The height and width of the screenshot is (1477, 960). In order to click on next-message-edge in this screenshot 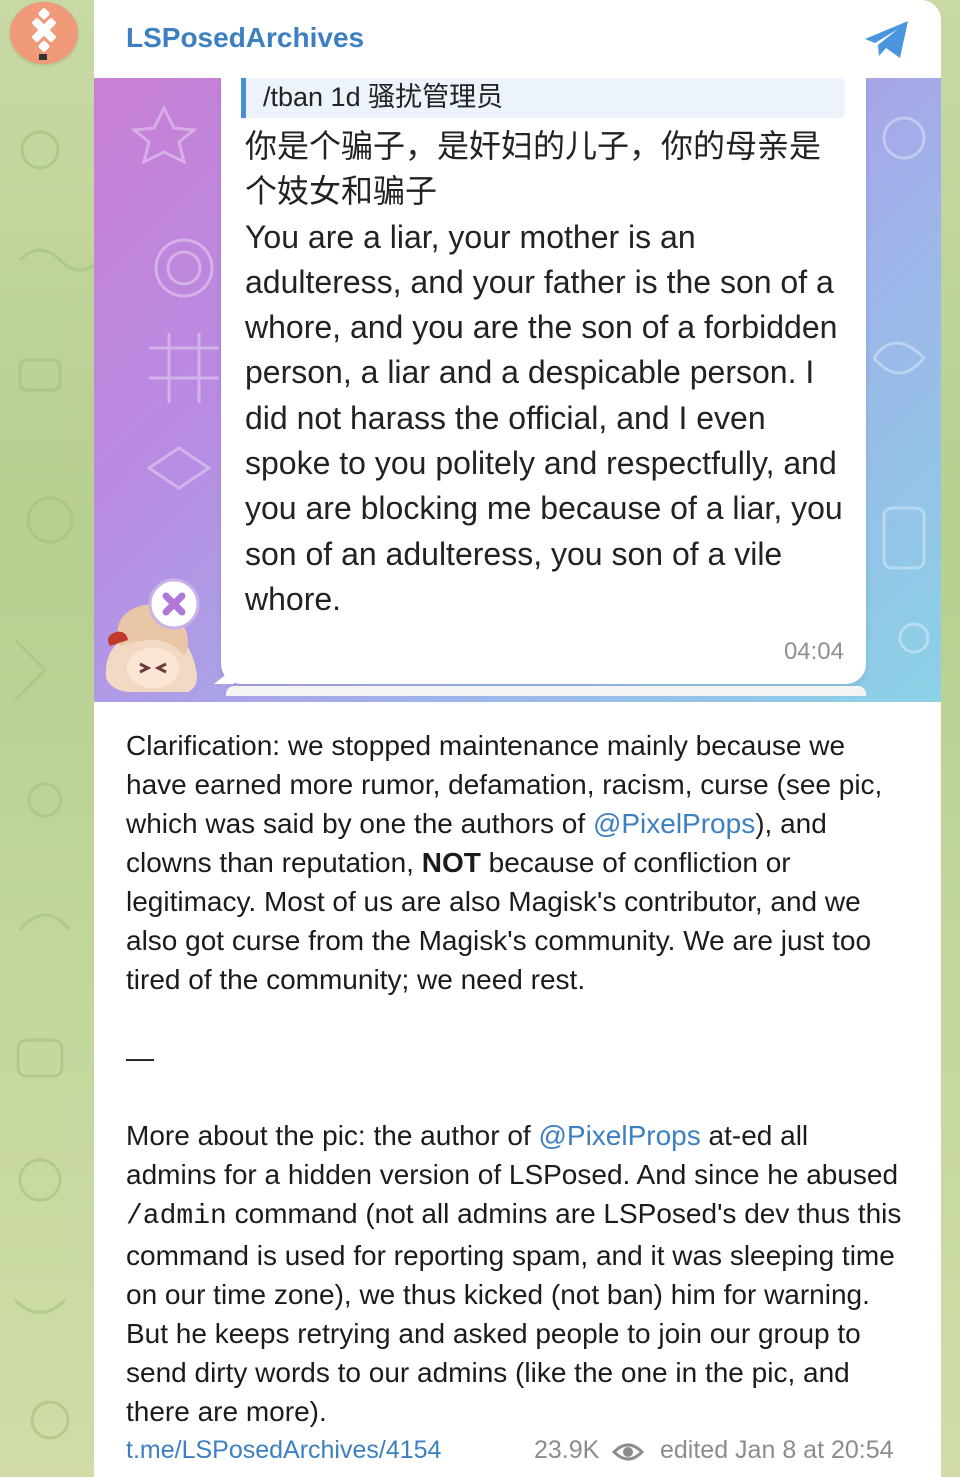, I will do `click(546, 691)`.